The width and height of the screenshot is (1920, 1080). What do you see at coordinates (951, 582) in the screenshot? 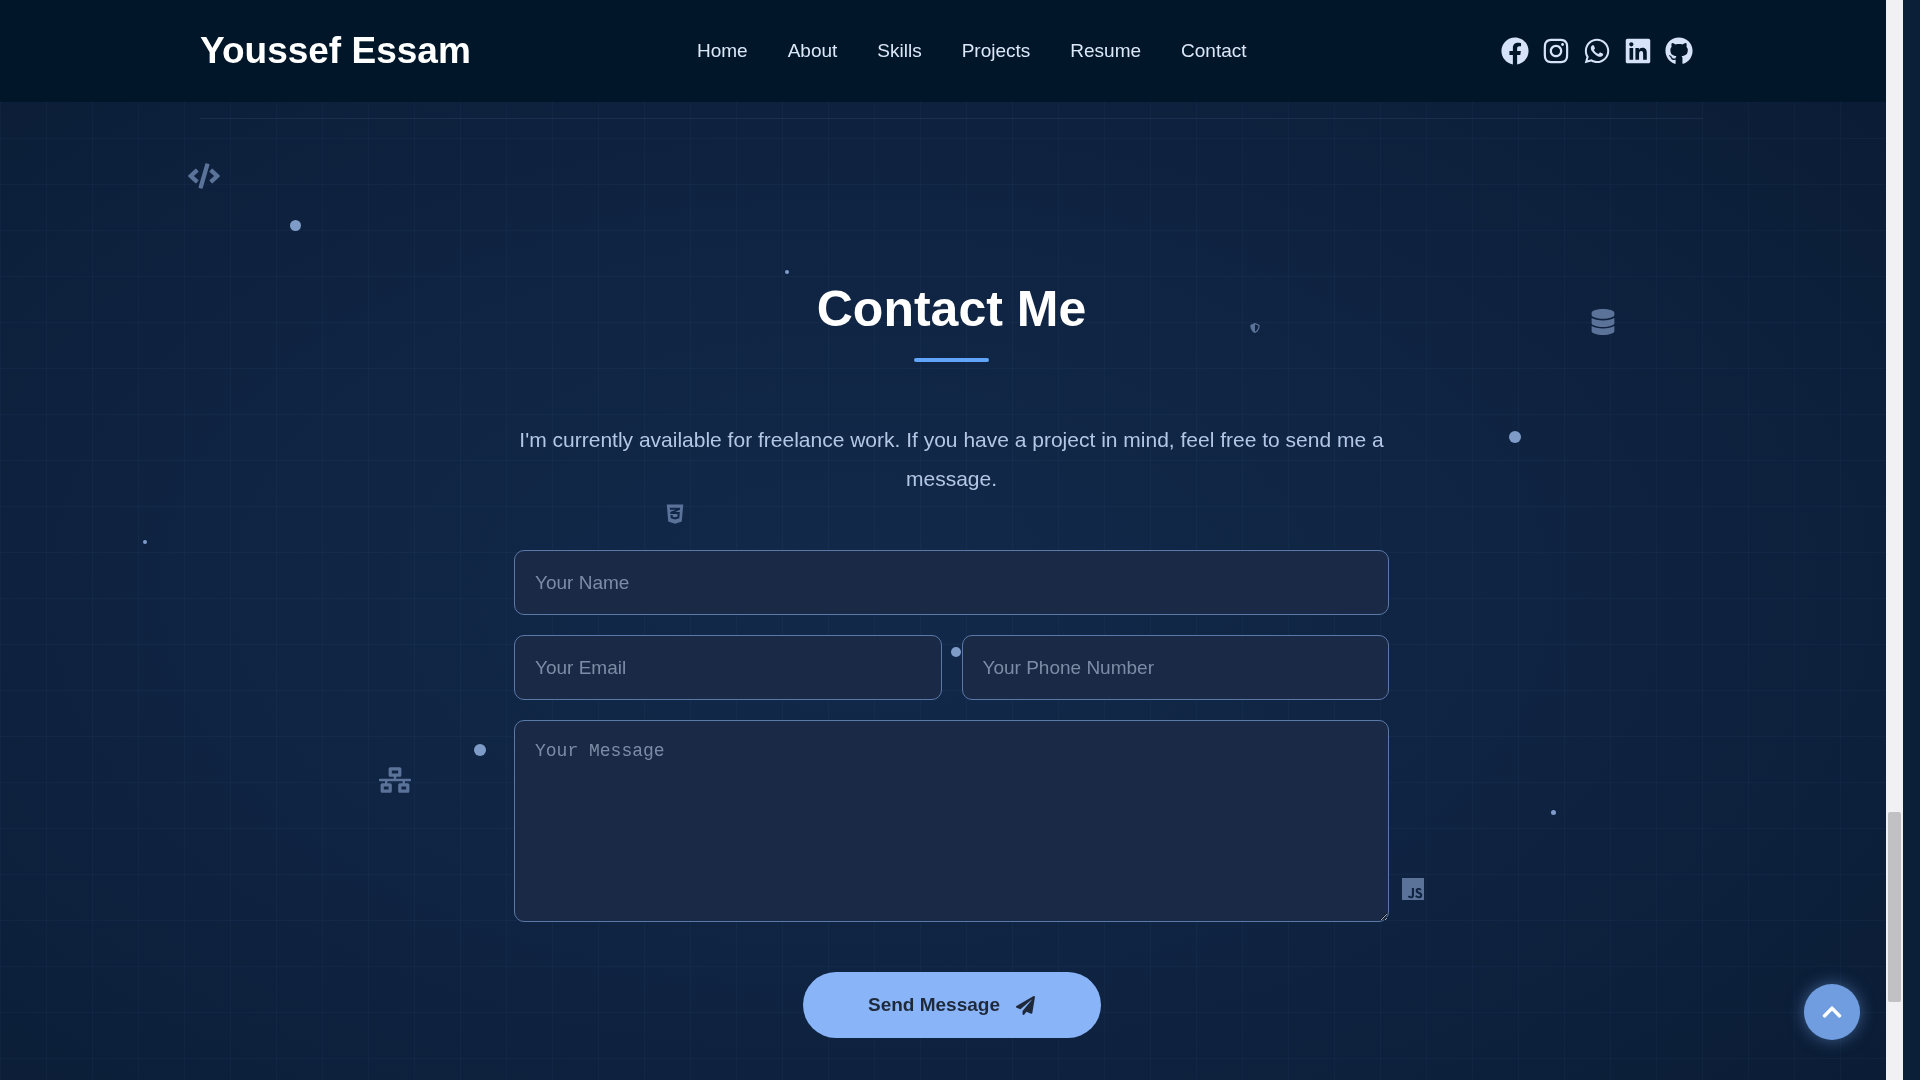
I see `input-field: Your Name` at bounding box center [951, 582].